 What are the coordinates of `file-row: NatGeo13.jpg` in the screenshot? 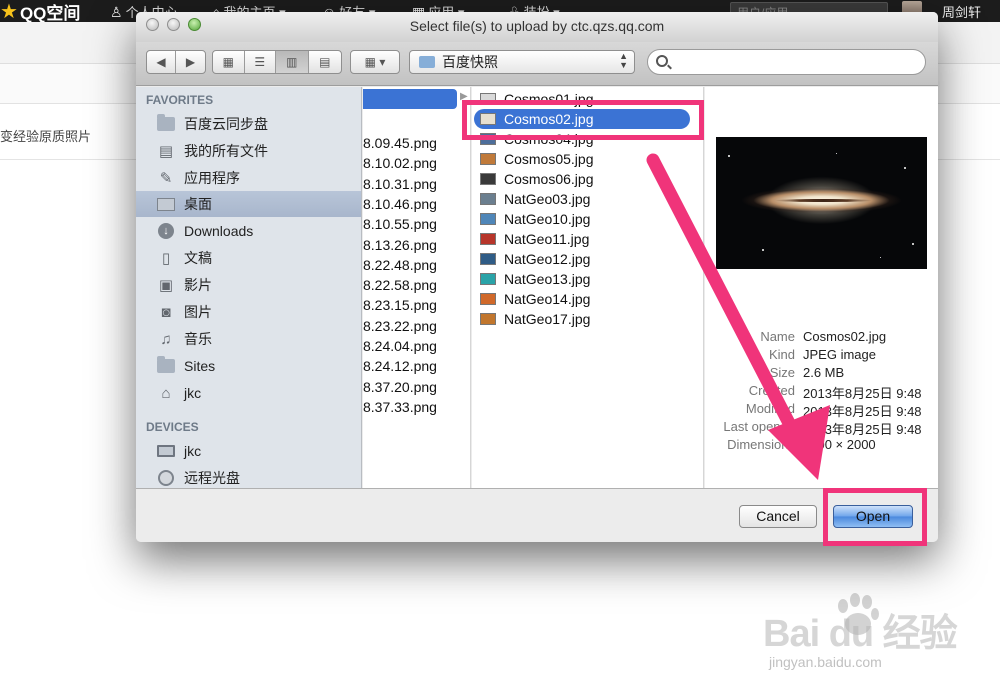 It's located at (587, 279).